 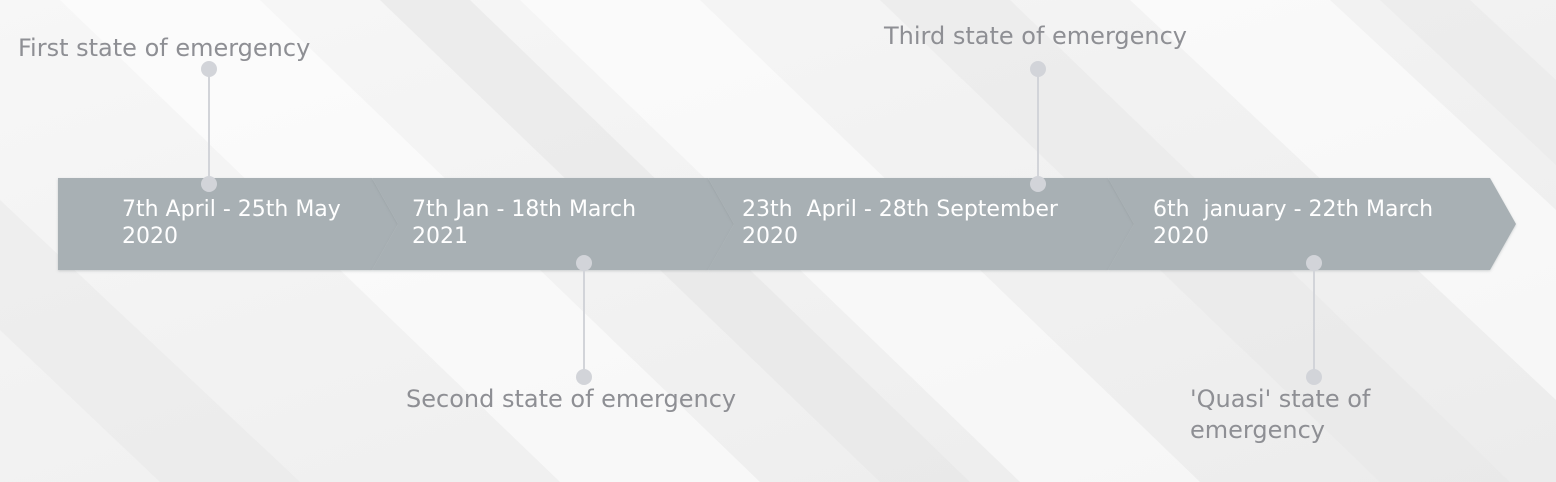 What do you see at coordinates (231, 209) in the screenshot?
I see `segment-date-range: 7th April - 25th May` at bounding box center [231, 209].